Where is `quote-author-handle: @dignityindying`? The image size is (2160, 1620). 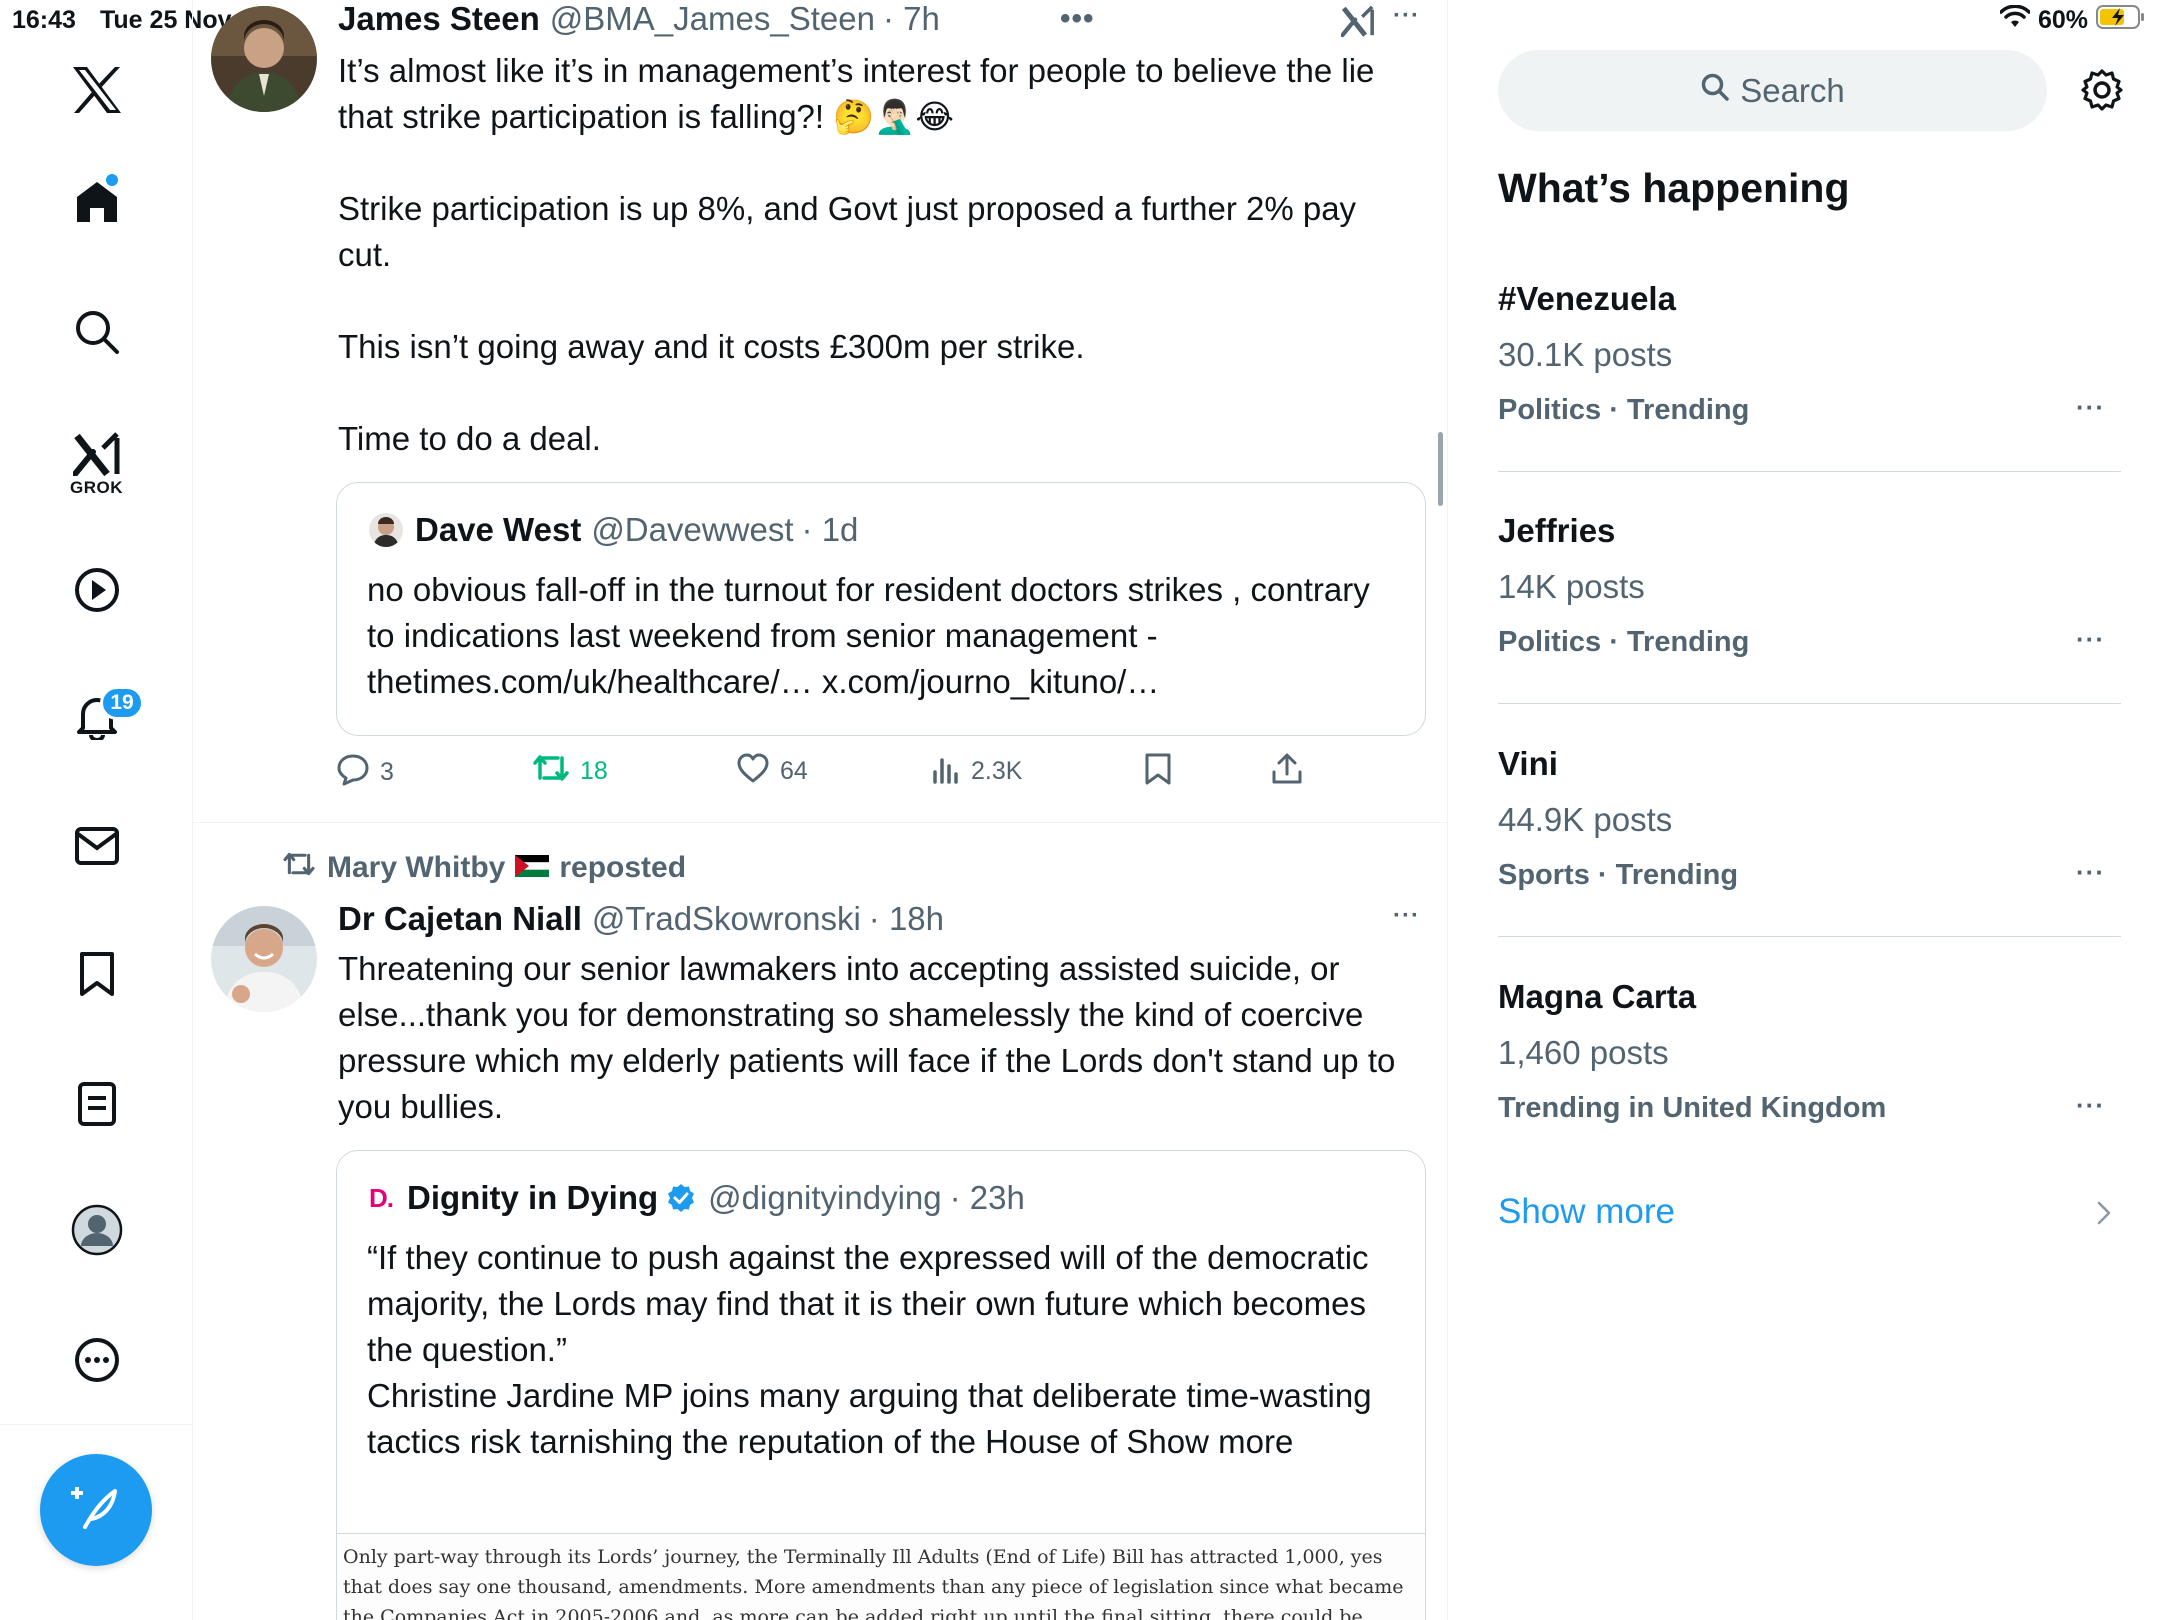
quote-author-handle: @dignityindying is located at coordinates (825, 1197).